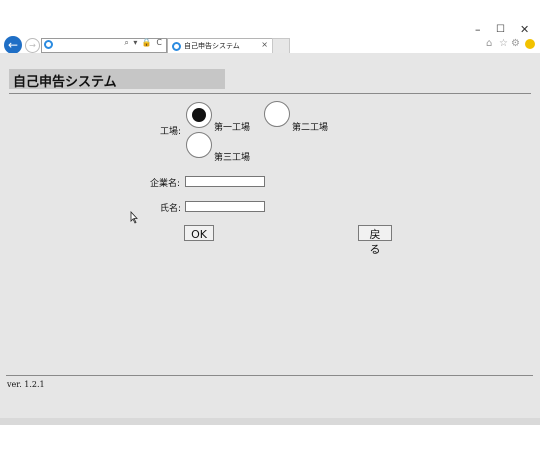 Image resolution: width=540 pixels, height=450 pixels. Describe the element at coordinates (65, 82) in the screenshot. I see `page-title: 自己申告システム` at that location.